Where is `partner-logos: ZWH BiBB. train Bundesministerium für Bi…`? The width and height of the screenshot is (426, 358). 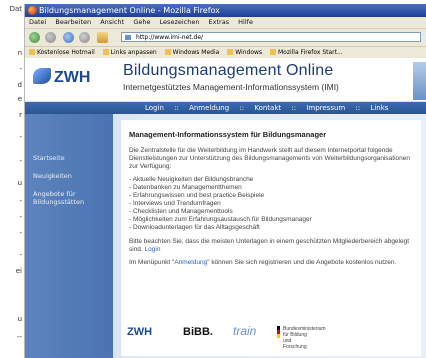
partner-logos: ZWH BiBB. train Bundesministerium für Bi… is located at coordinates (271, 337).